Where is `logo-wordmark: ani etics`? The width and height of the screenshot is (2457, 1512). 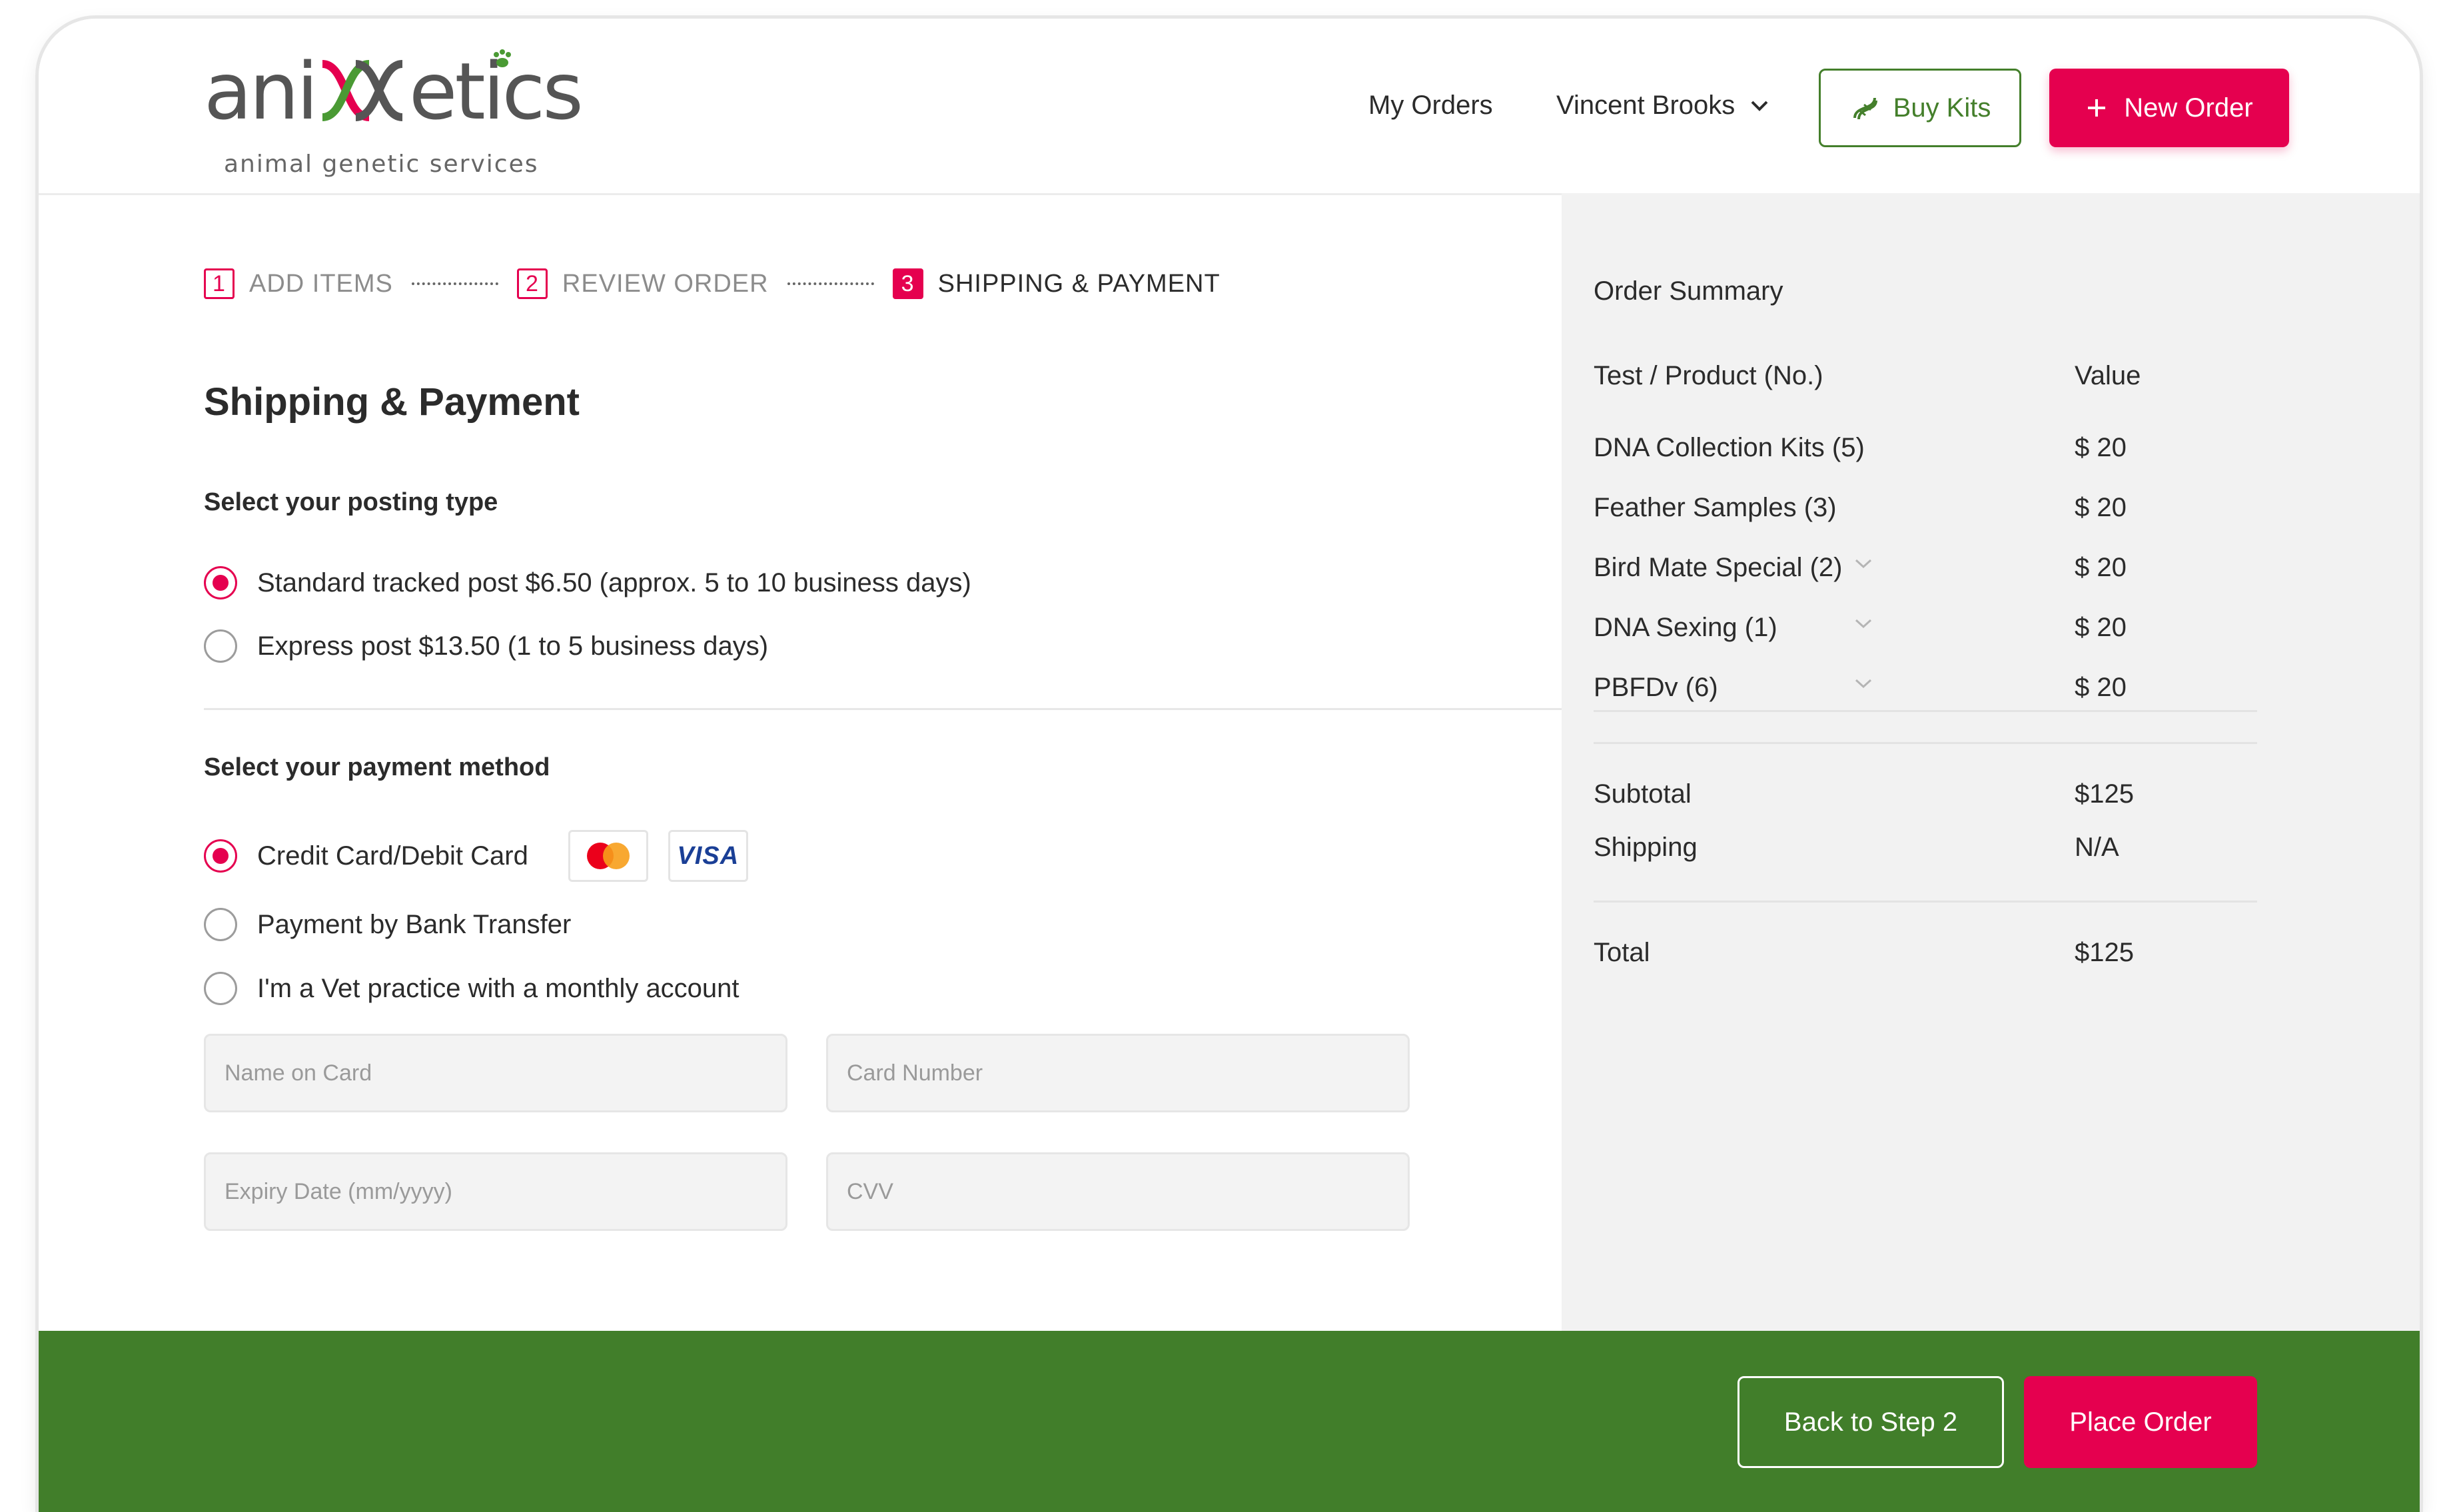
logo-wordmark: ani etics is located at coordinates (394, 91).